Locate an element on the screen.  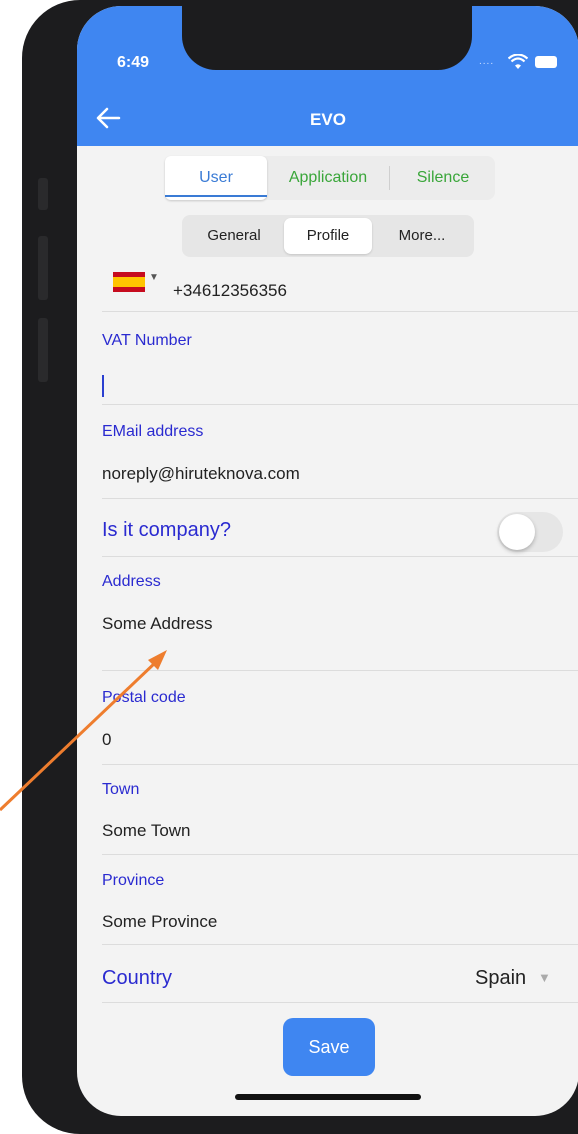
volume-down-button is located at coordinates (43, 350).